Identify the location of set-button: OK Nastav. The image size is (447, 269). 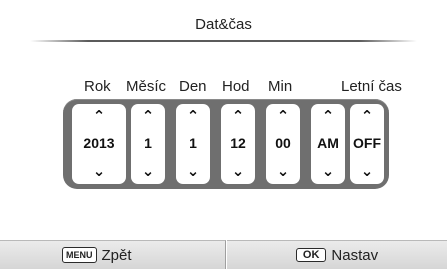
(337, 254).